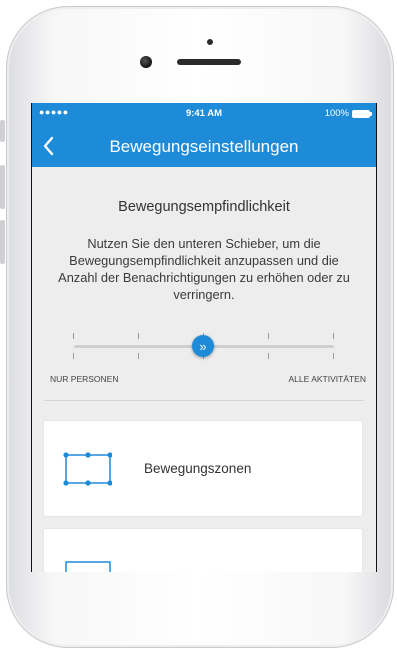  What do you see at coordinates (336, 113) in the screenshot?
I see `battery-percent: 100%` at bounding box center [336, 113].